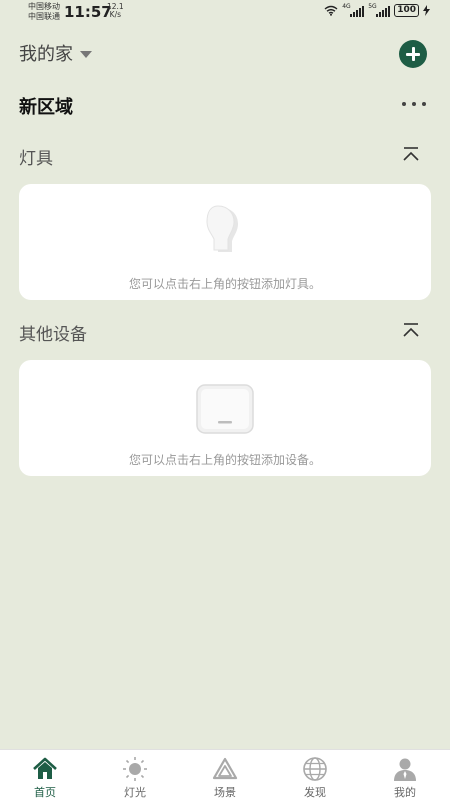 The image size is (450, 800). I want to click on signal-strength-icon-2: 5G, so click(379, 9).